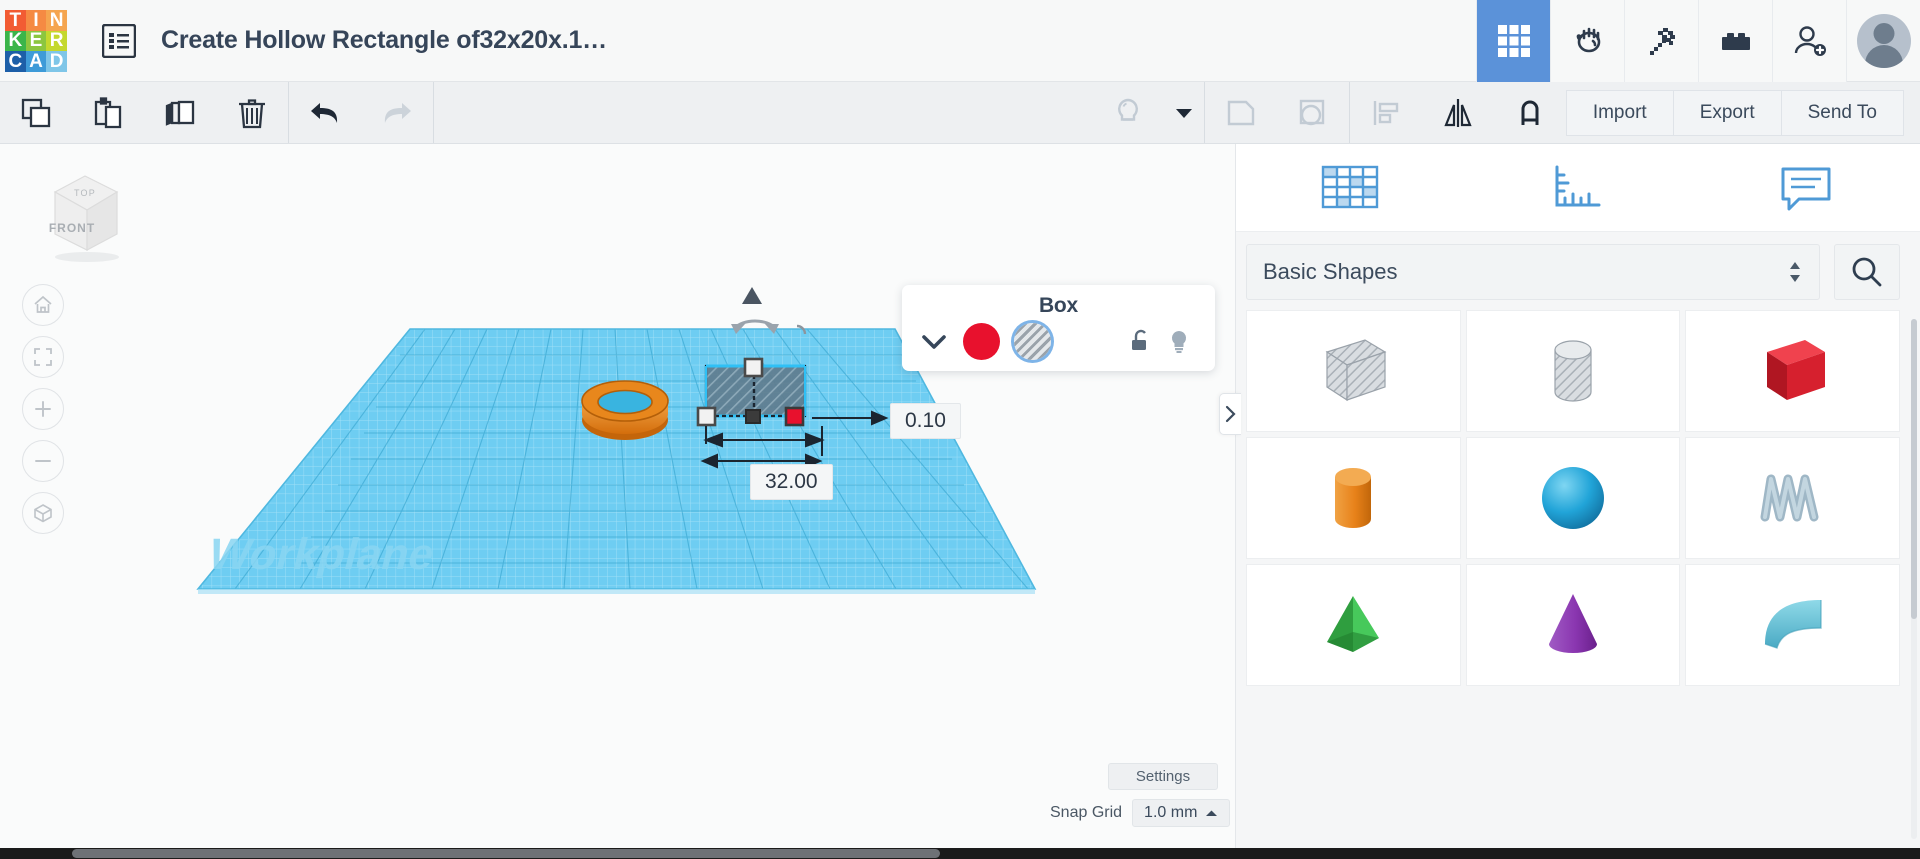 This screenshot has width=1920, height=859. I want to click on top-resize-handle, so click(753, 367).